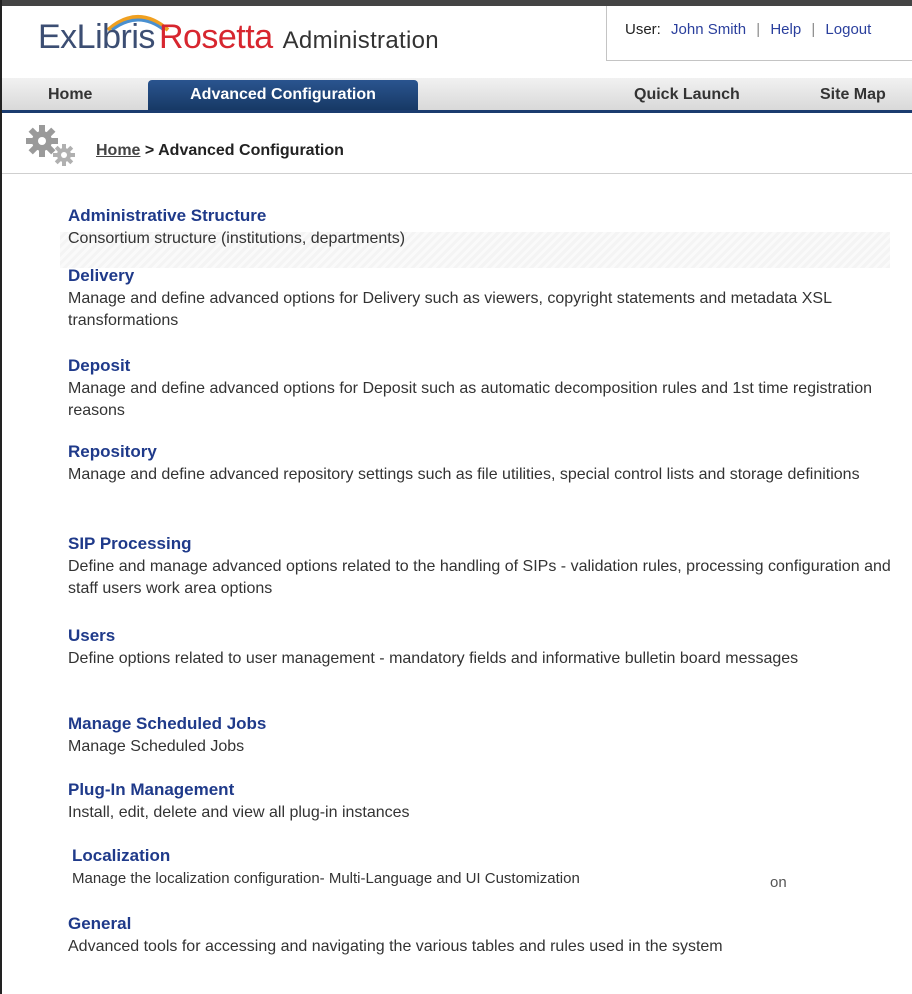  What do you see at coordinates (483, 924) in the screenshot?
I see `section-title-link: General` at bounding box center [483, 924].